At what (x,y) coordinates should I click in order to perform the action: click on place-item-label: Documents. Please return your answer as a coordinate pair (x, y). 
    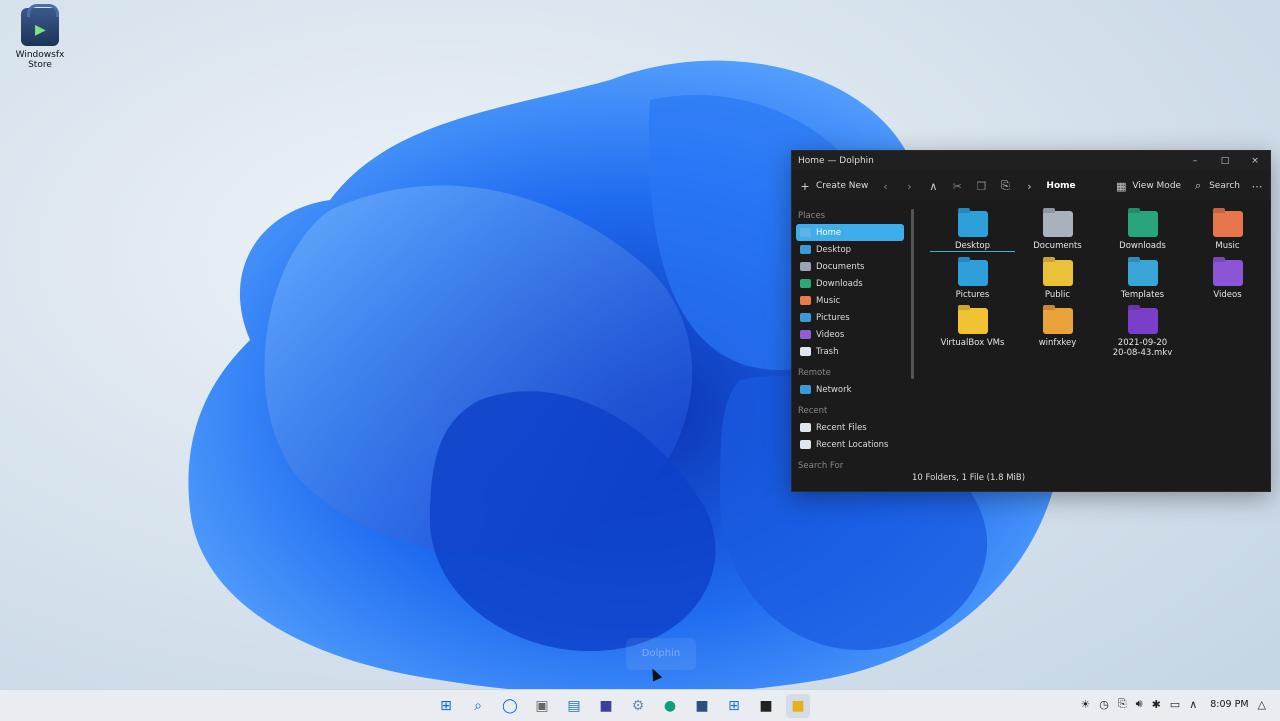
    Looking at the image, I should click on (840, 266).